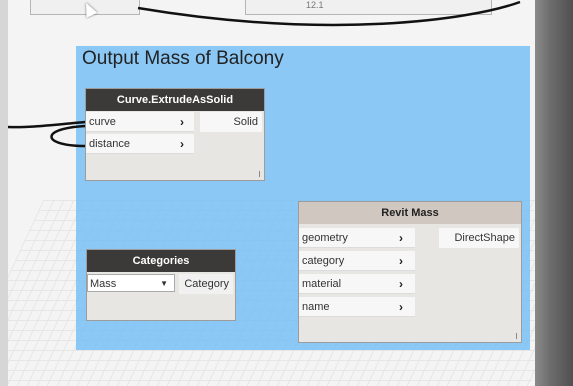 The image size is (573, 386). What do you see at coordinates (175, 100) in the screenshot?
I see `node-title: Curve.ExtrudeAsSolid` at bounding box center [175, 100].